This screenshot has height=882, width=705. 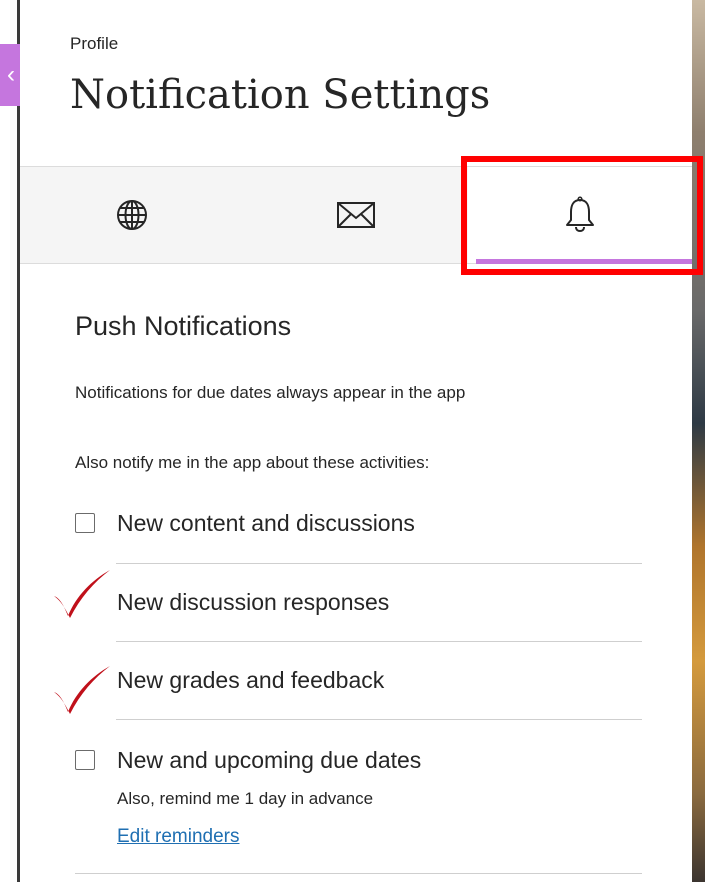 I want to click on option-label: New discussion responses, so click(x=253, y=601).